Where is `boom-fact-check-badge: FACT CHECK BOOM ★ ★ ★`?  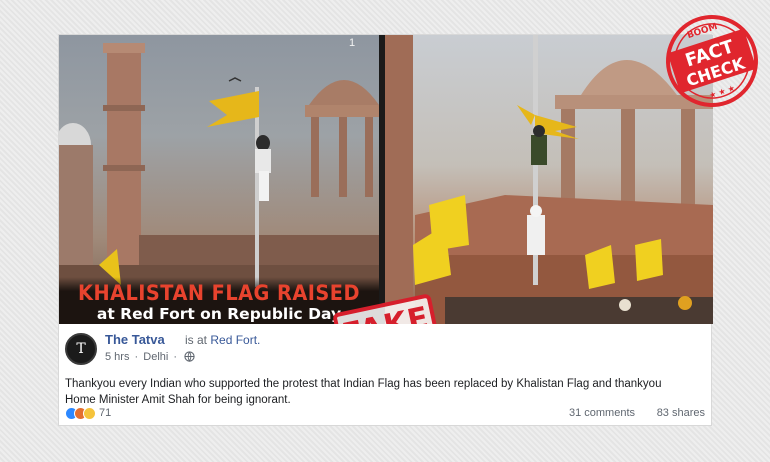
boom-fact-check-badge: FACT CHECK BOOM ★ ★ ★ is located at coordinates (712, 61).